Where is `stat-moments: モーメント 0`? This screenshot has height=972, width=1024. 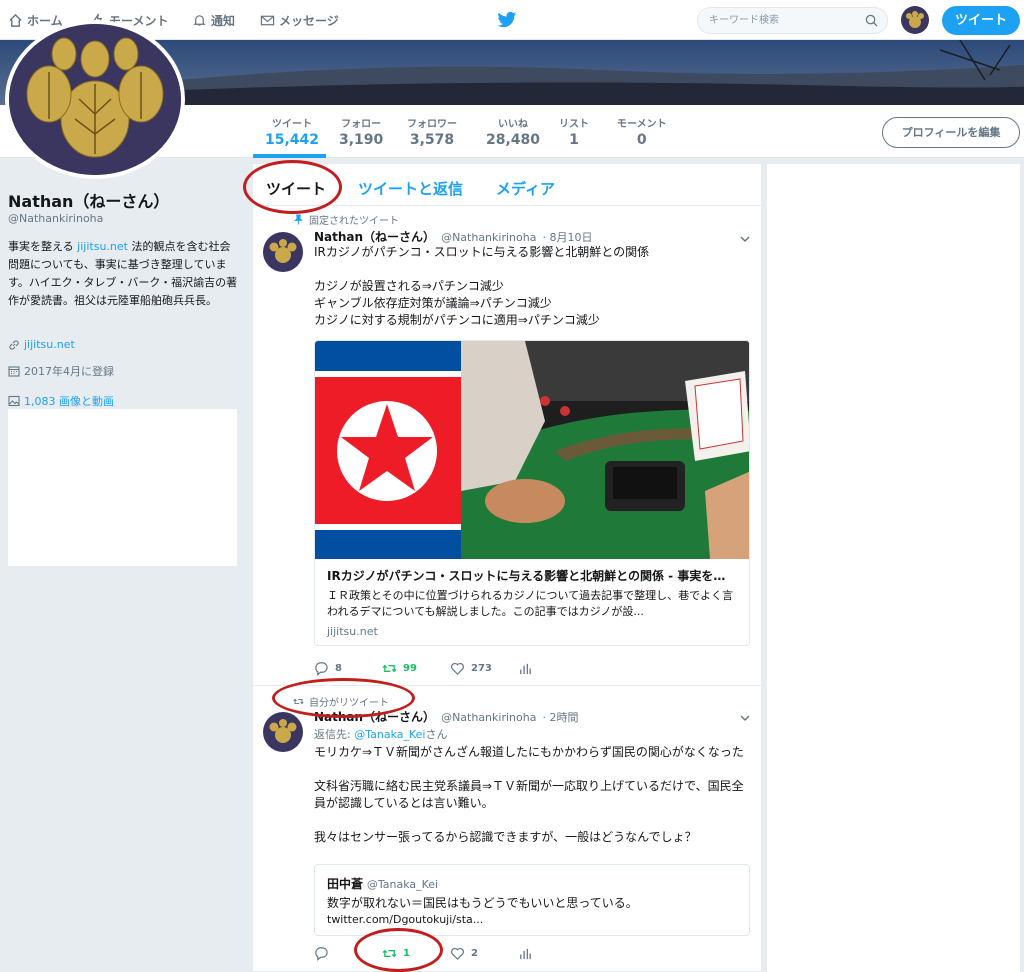
stat-moments: モーメント 0 is located at coordinates (642, 131).